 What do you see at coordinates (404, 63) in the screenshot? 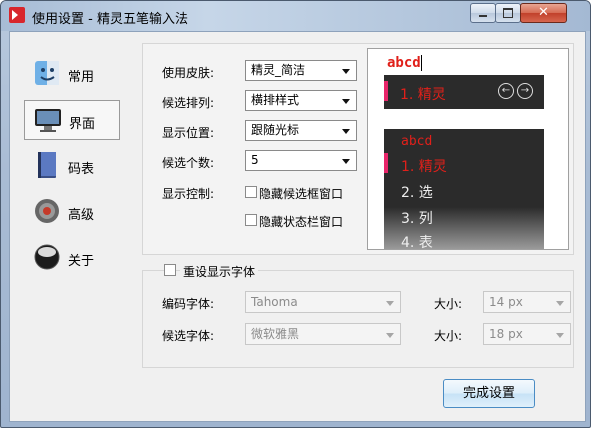
I see `preview-h-code: abcd` at bounding box center [404, 63].